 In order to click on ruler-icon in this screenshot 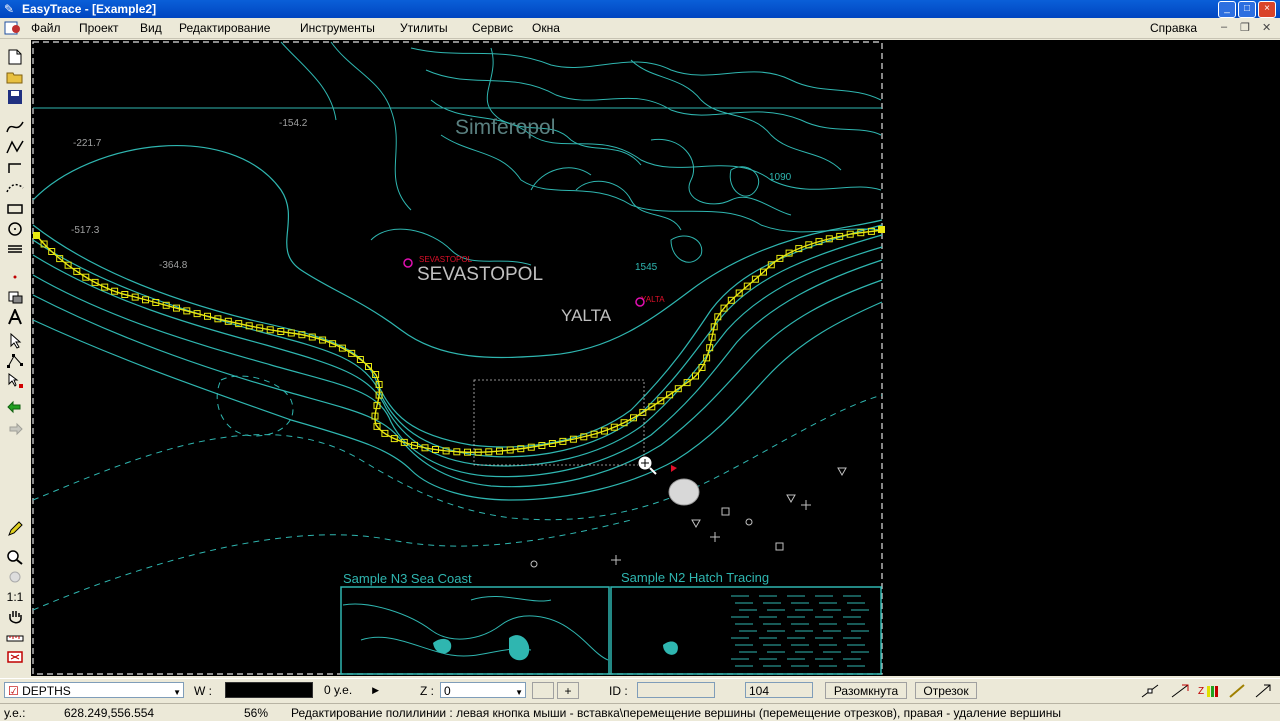, I will do `click(15, 637)`.